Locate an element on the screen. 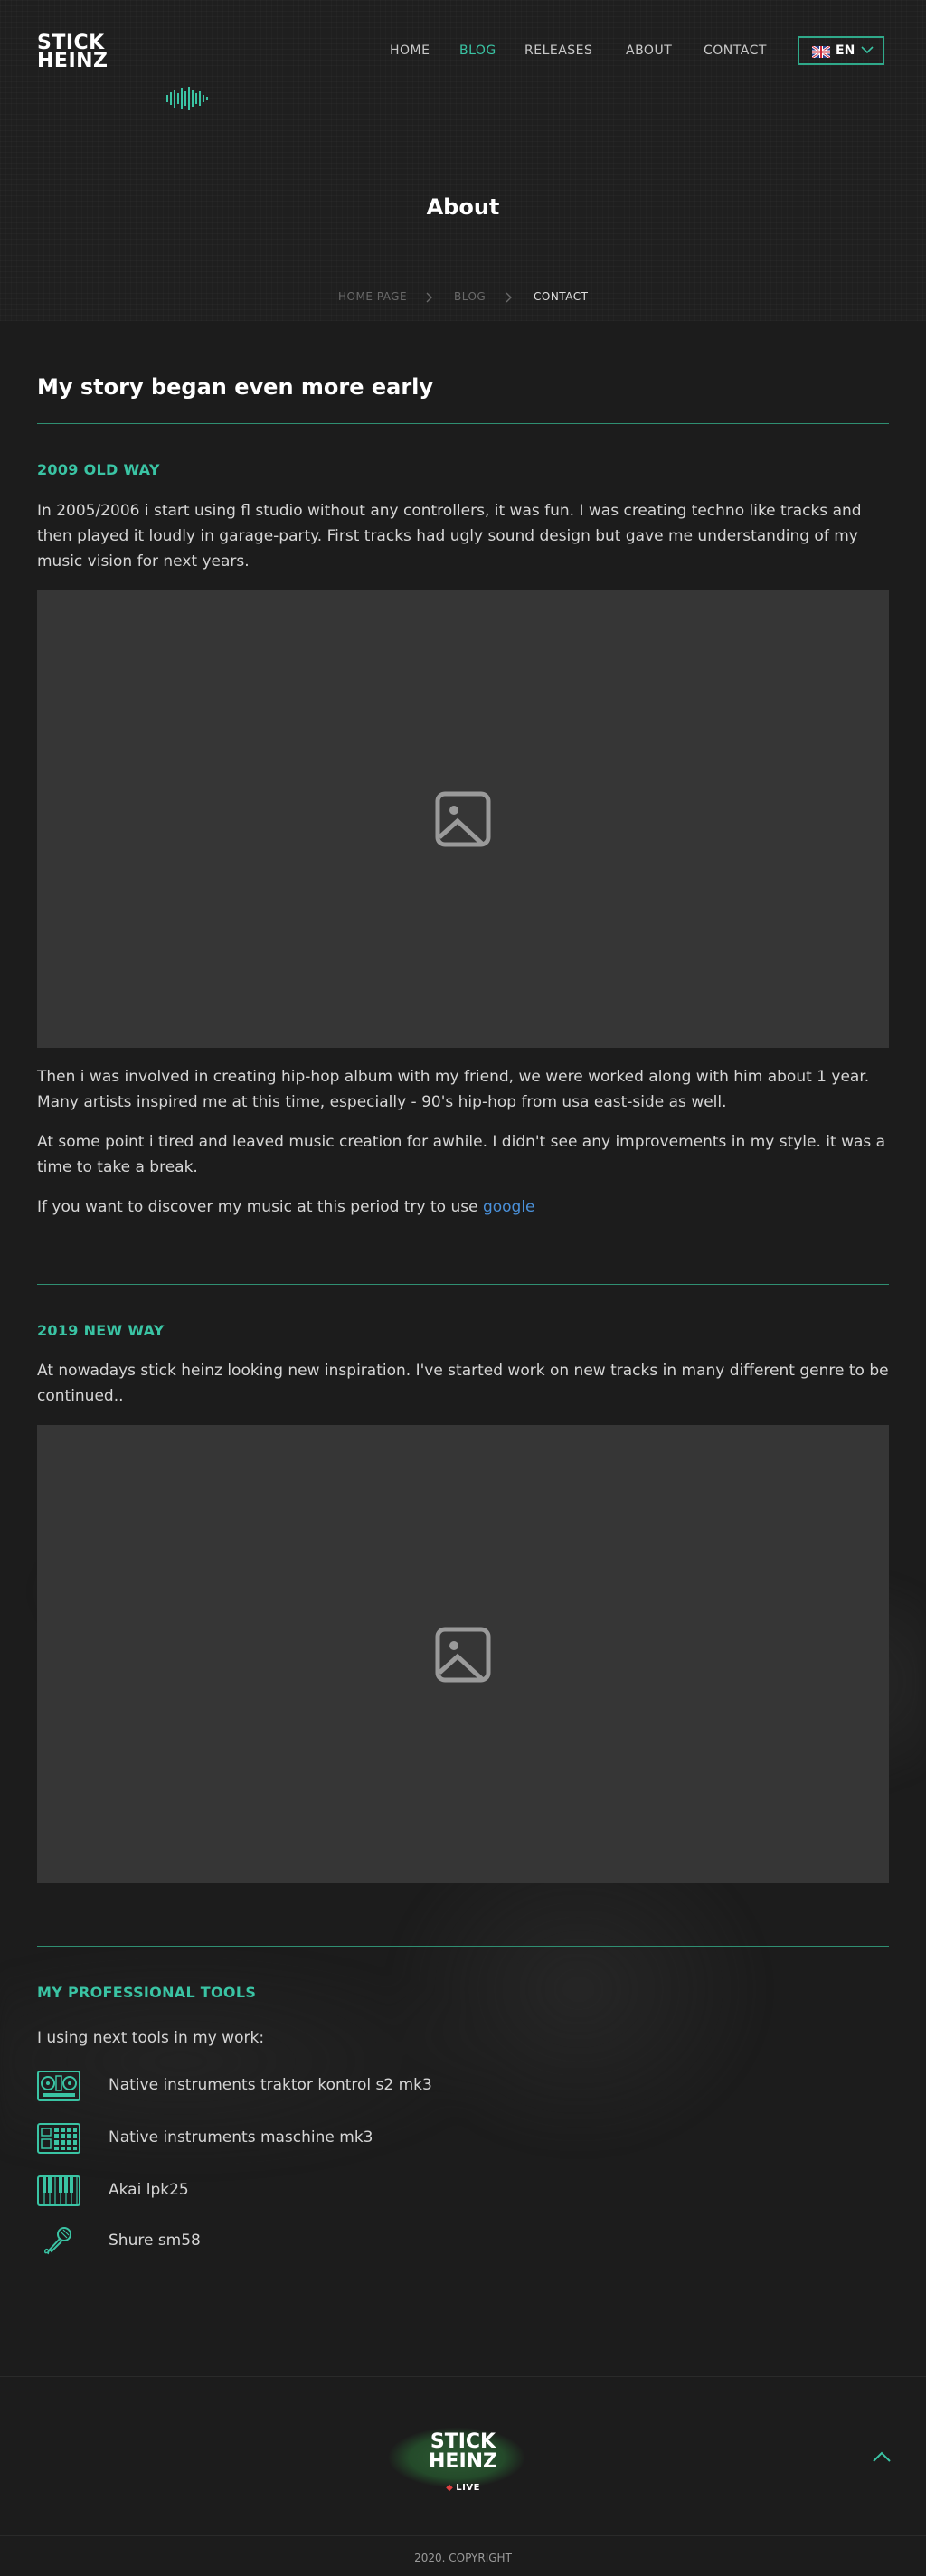 This screenshot has height=2576, width=926. main-nav: HOME BLOG RELEASES ABOUT CONTACT is located at coordinates (463, 52).